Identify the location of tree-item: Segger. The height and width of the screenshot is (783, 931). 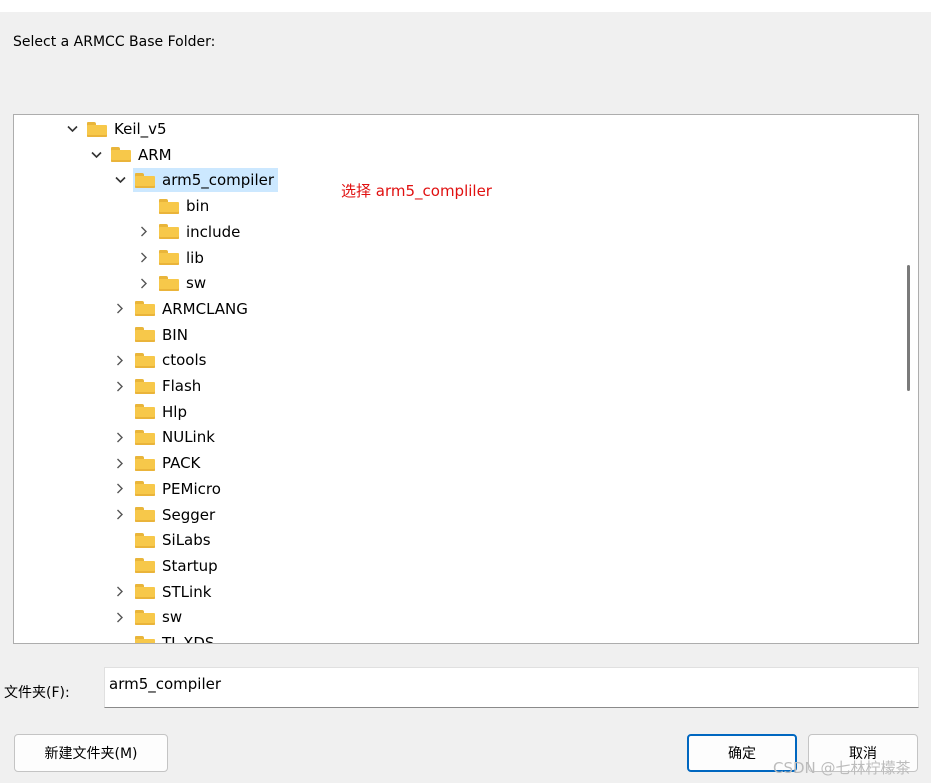
(176, 515).